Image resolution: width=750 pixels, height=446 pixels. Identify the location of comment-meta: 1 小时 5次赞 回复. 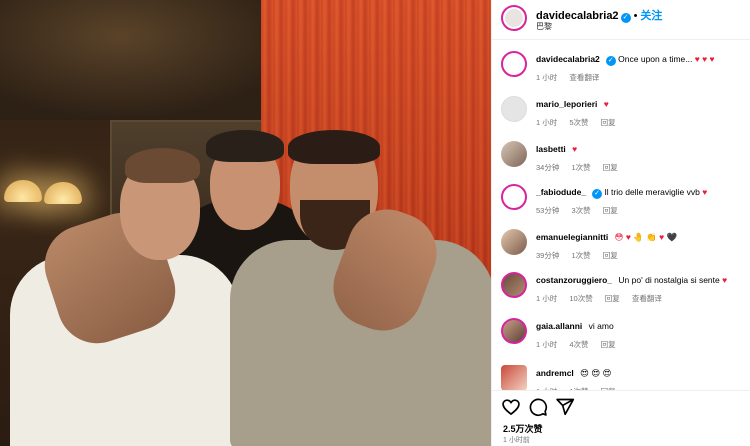
(581, 122).